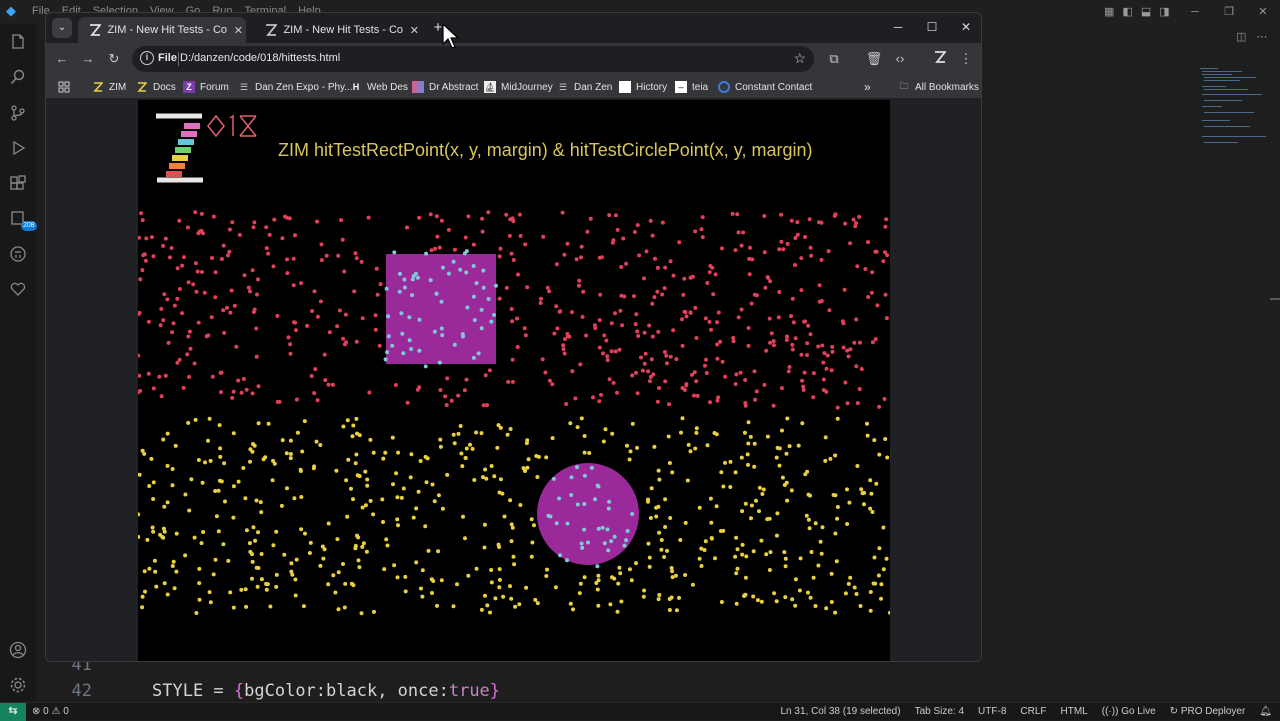 The height and width of the screenshot is (721, 1280). I want to click on apps-grid-icon, so click(64, 87).